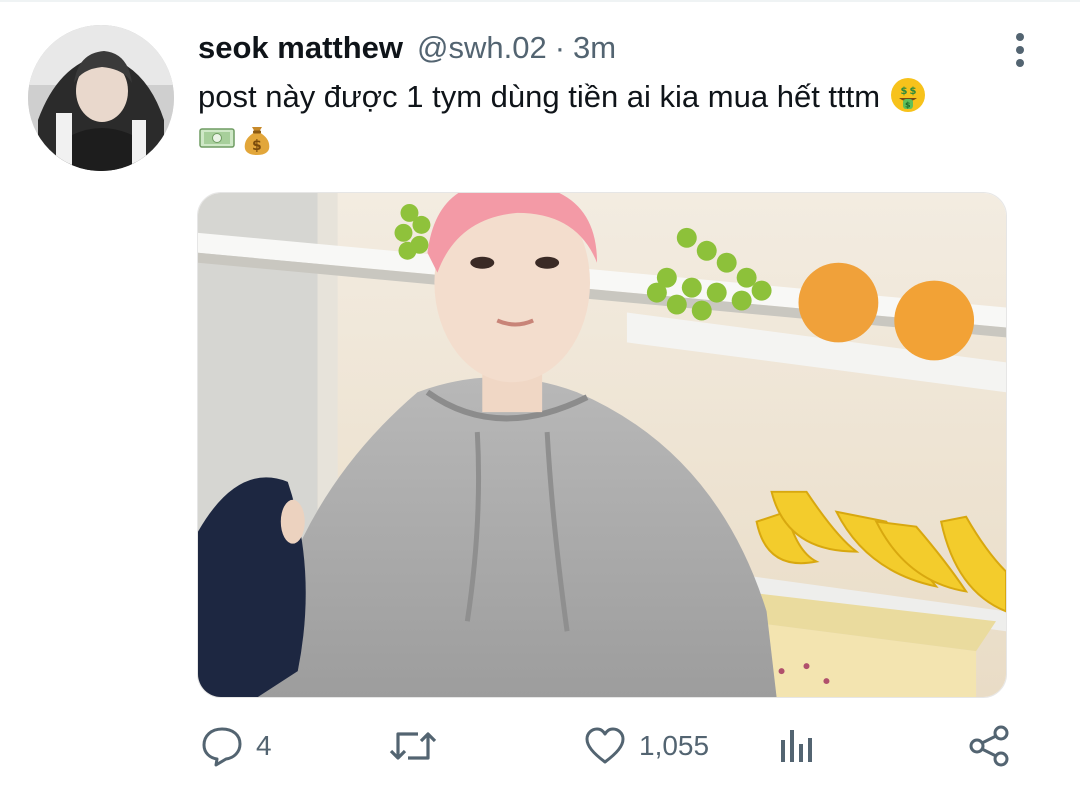  I want to click on tweet-header: seok matthew @swh.02 · 3m, so click(407, 52).